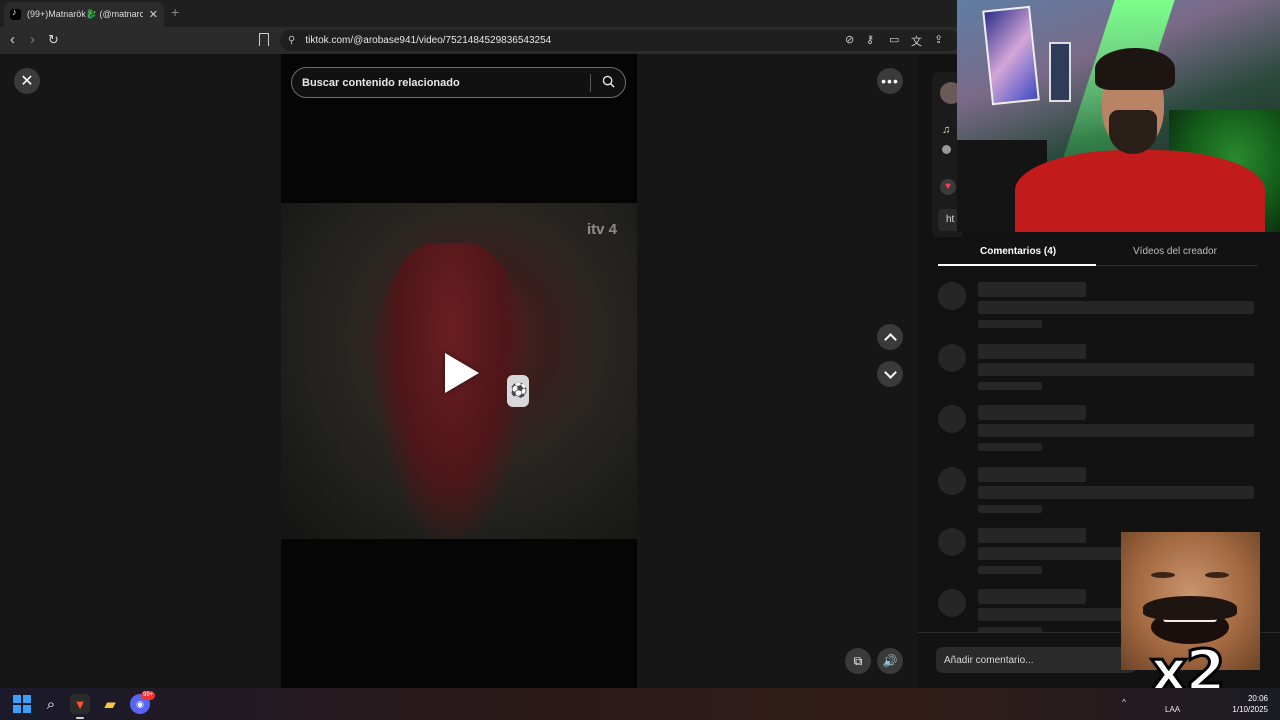 Image resolution: width=1280 pixels, height=720 pixels. I want to click on volume-icon: 🔊, so click(890, 661).